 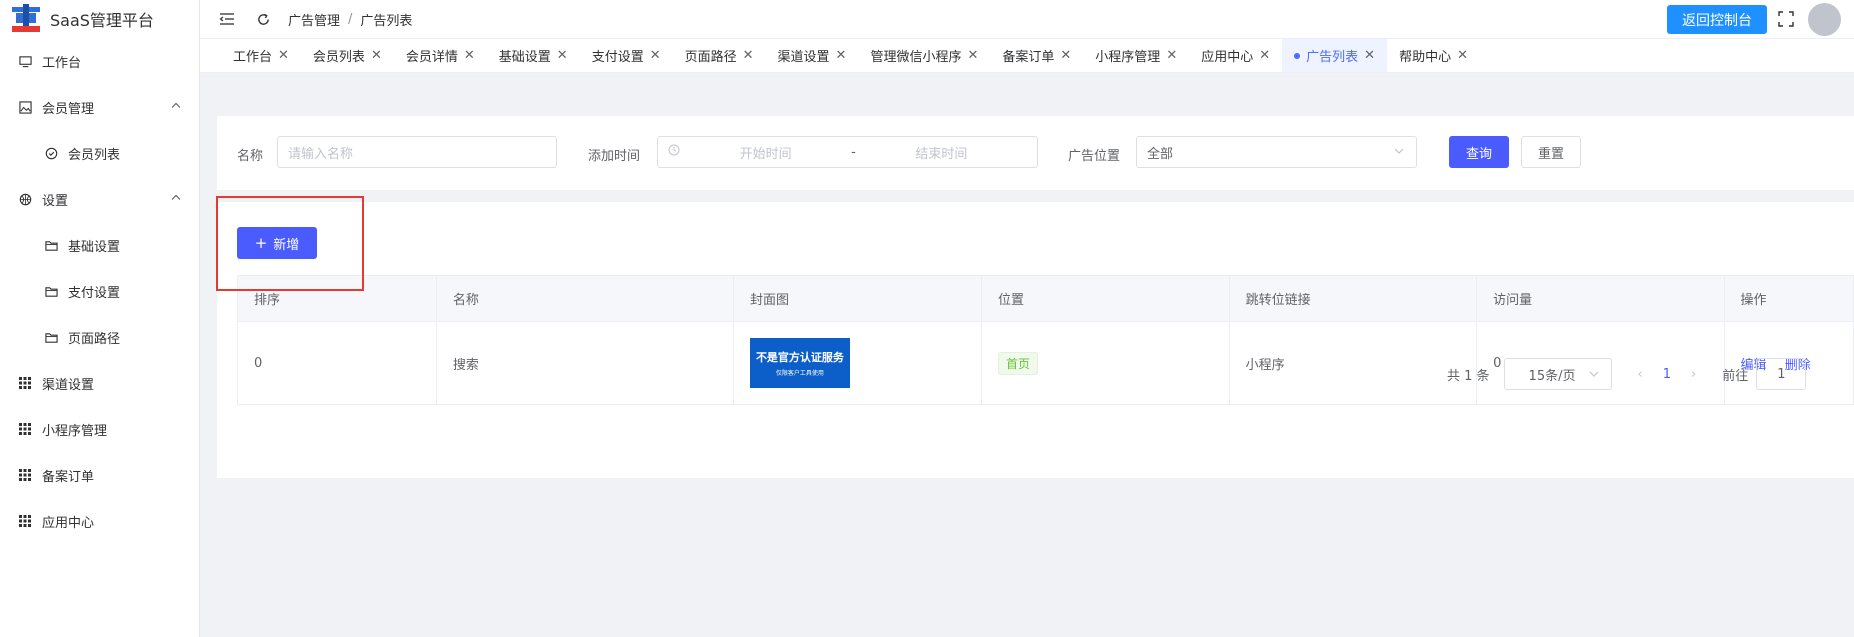 I want to click on sidebar-item-label: 会员管理, so click(x=68, y=109).